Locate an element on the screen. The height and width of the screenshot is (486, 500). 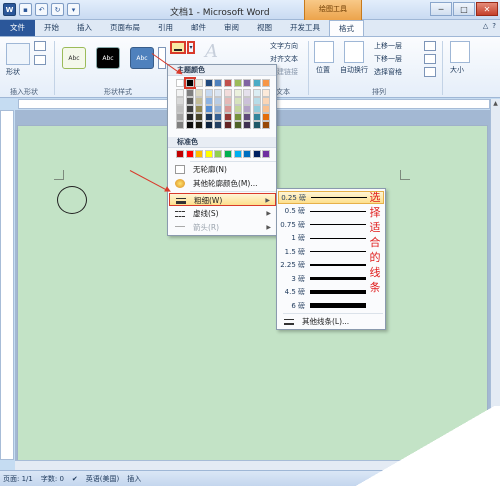
maximize-button: □ is located at coordinates (464, 9).